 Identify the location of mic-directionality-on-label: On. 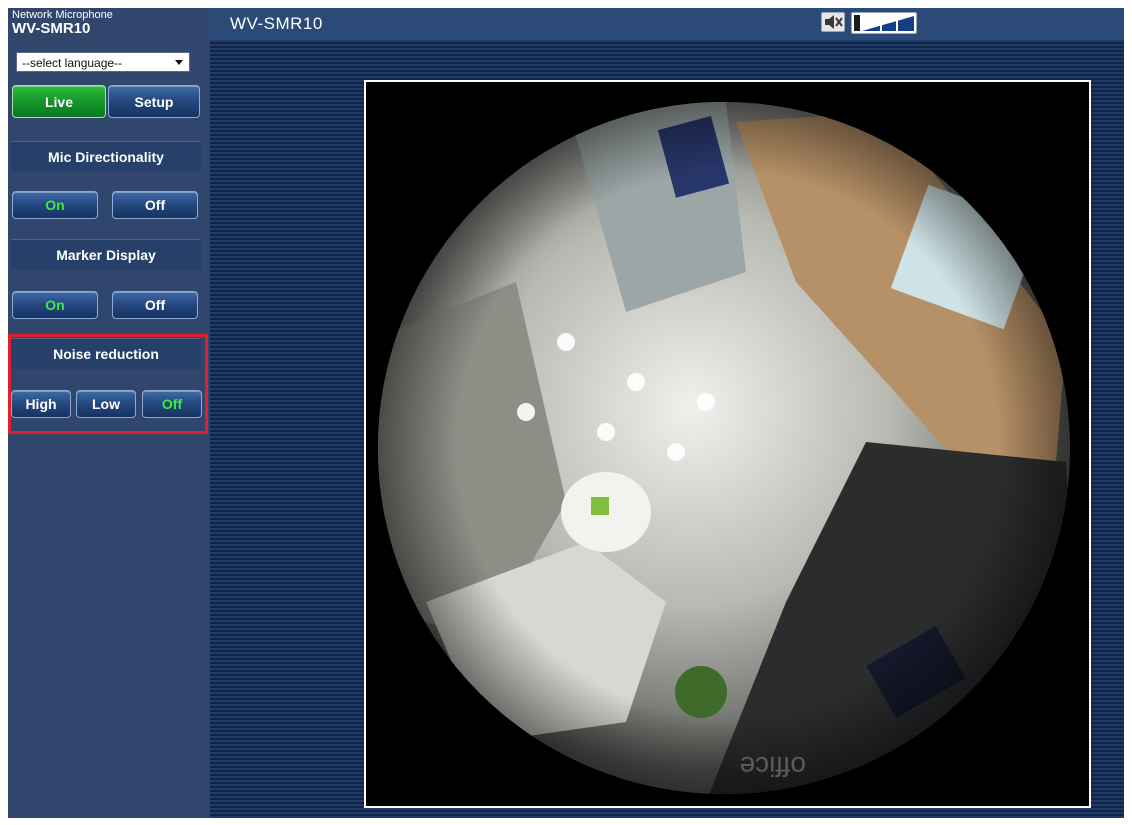
(55, 205).